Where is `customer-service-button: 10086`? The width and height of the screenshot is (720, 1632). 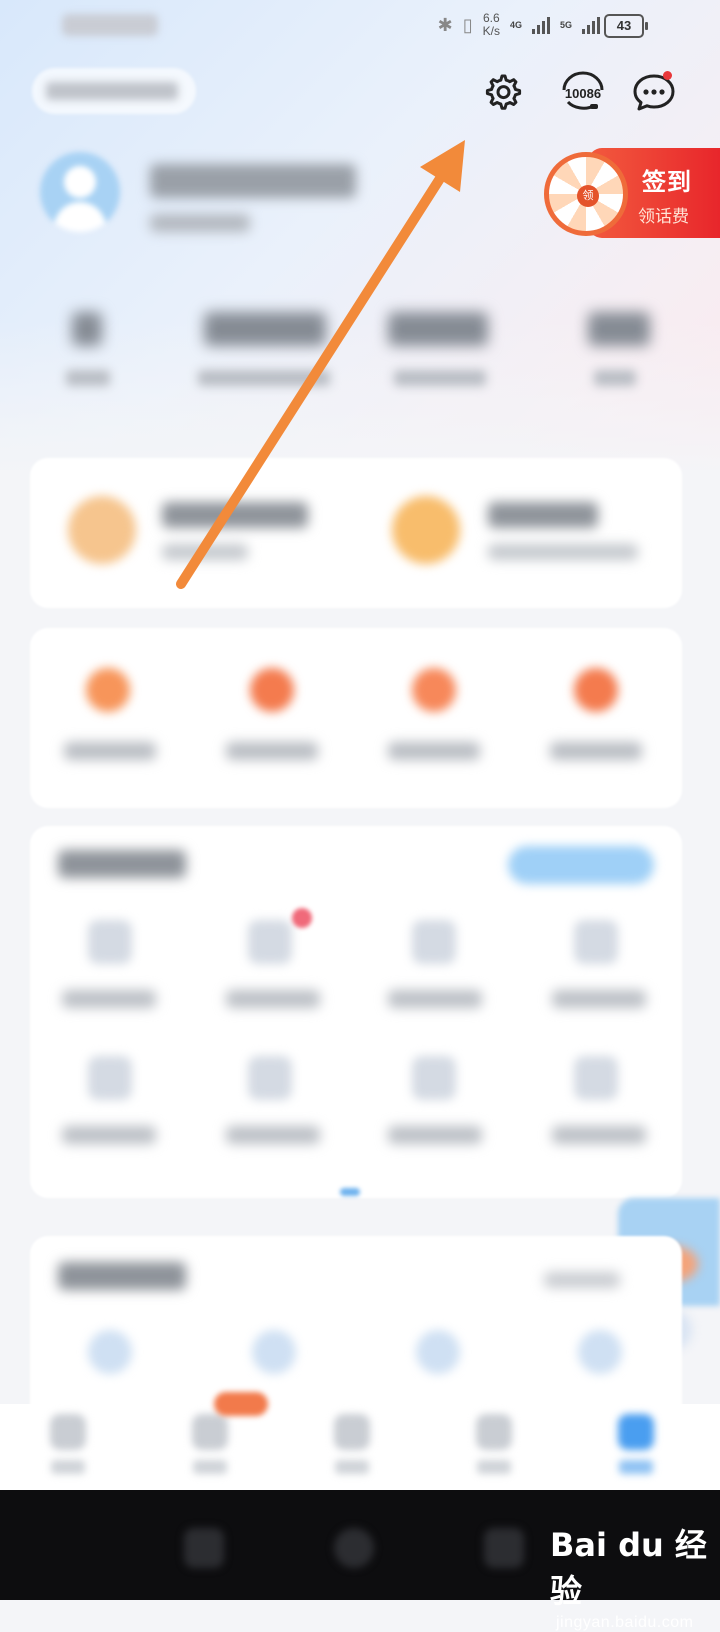
customer-service-button: 10086 is located at coordinates (583, 92).